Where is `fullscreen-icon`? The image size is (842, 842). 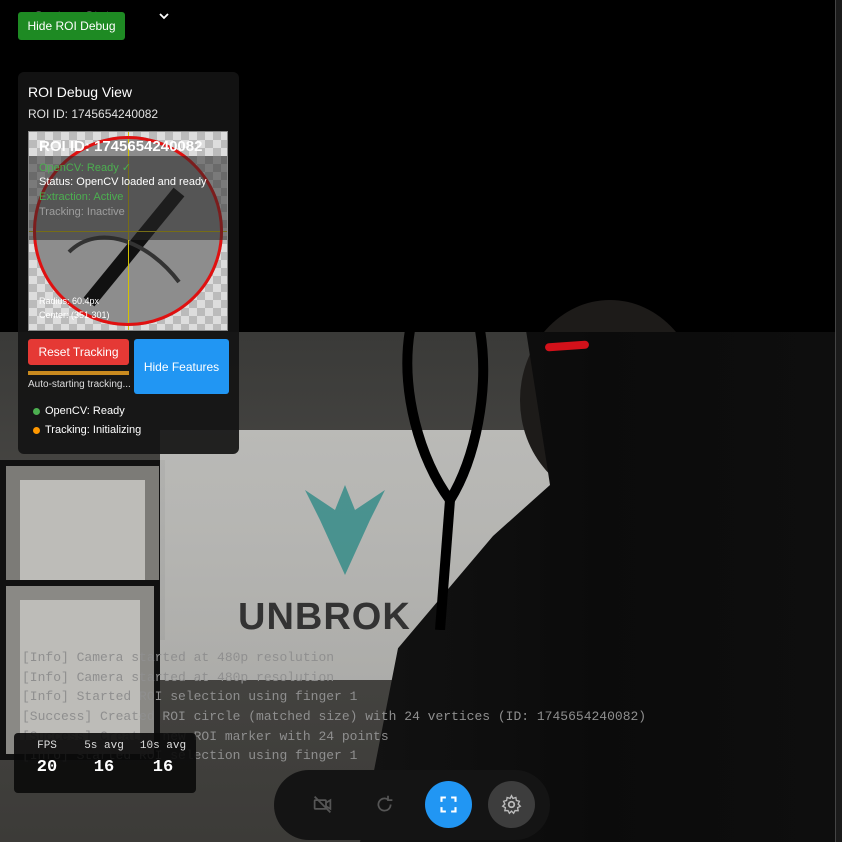 fullscreen-icon is located at coordinates (448, 804).